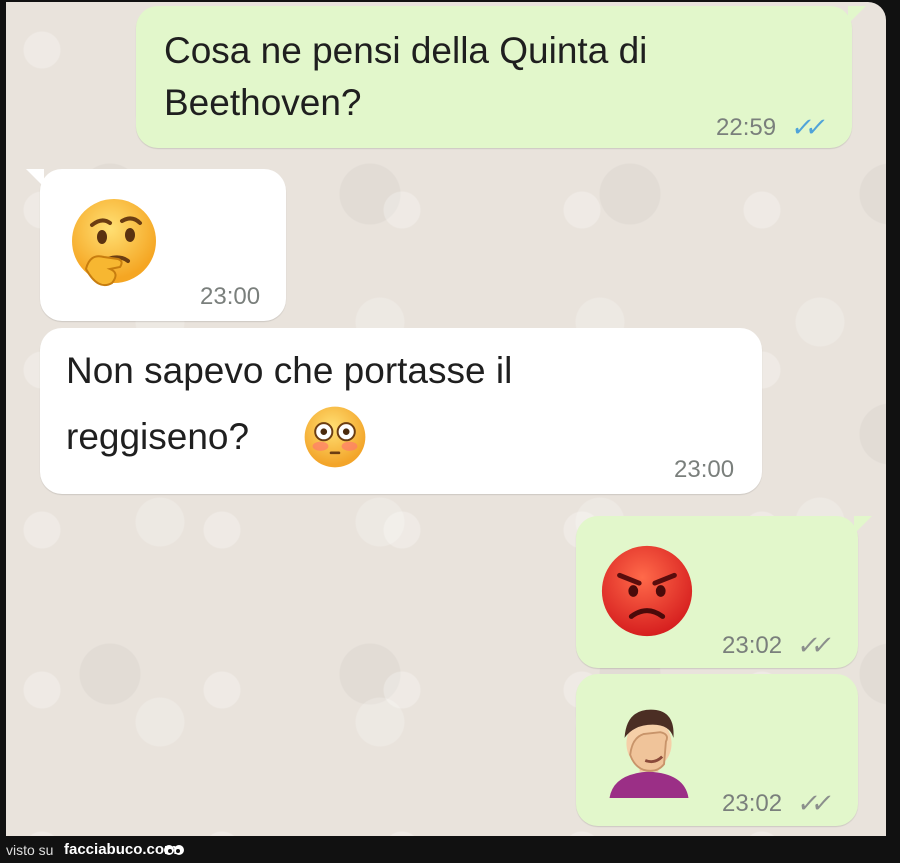  Describe the element at coordinates (647, 591) in the screenshot. I see `pouting-face-emoji-icon` at that location.